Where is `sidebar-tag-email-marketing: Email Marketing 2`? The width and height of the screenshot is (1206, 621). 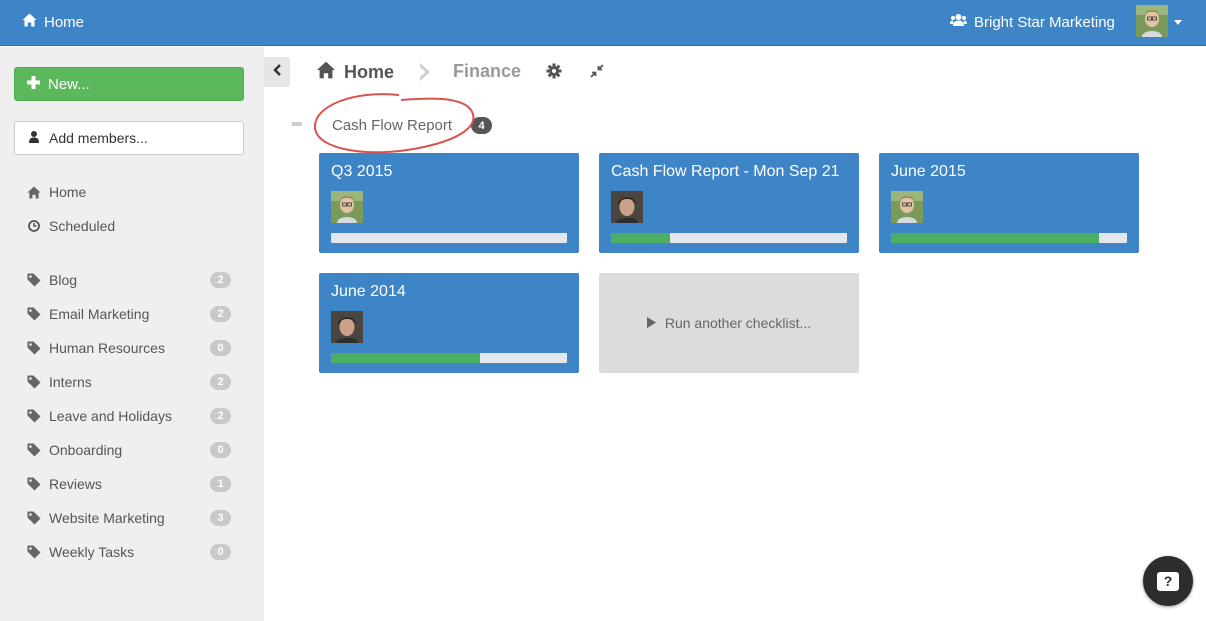 sidebar-tag-email-marketing: Email Marketing 2 is located at coordinates (131, 314).